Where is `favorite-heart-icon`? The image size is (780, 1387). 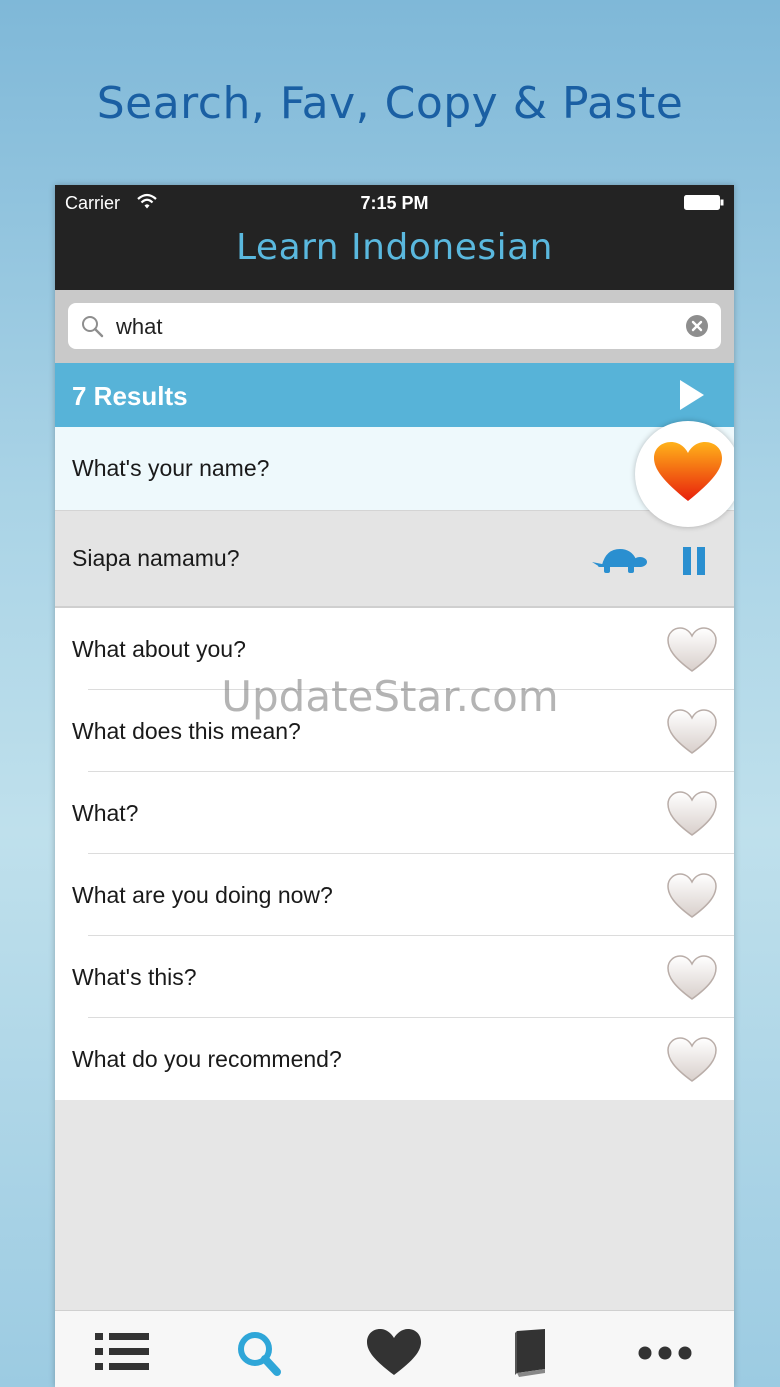
favorite-heart-icon is located at coordinates (688, 471).